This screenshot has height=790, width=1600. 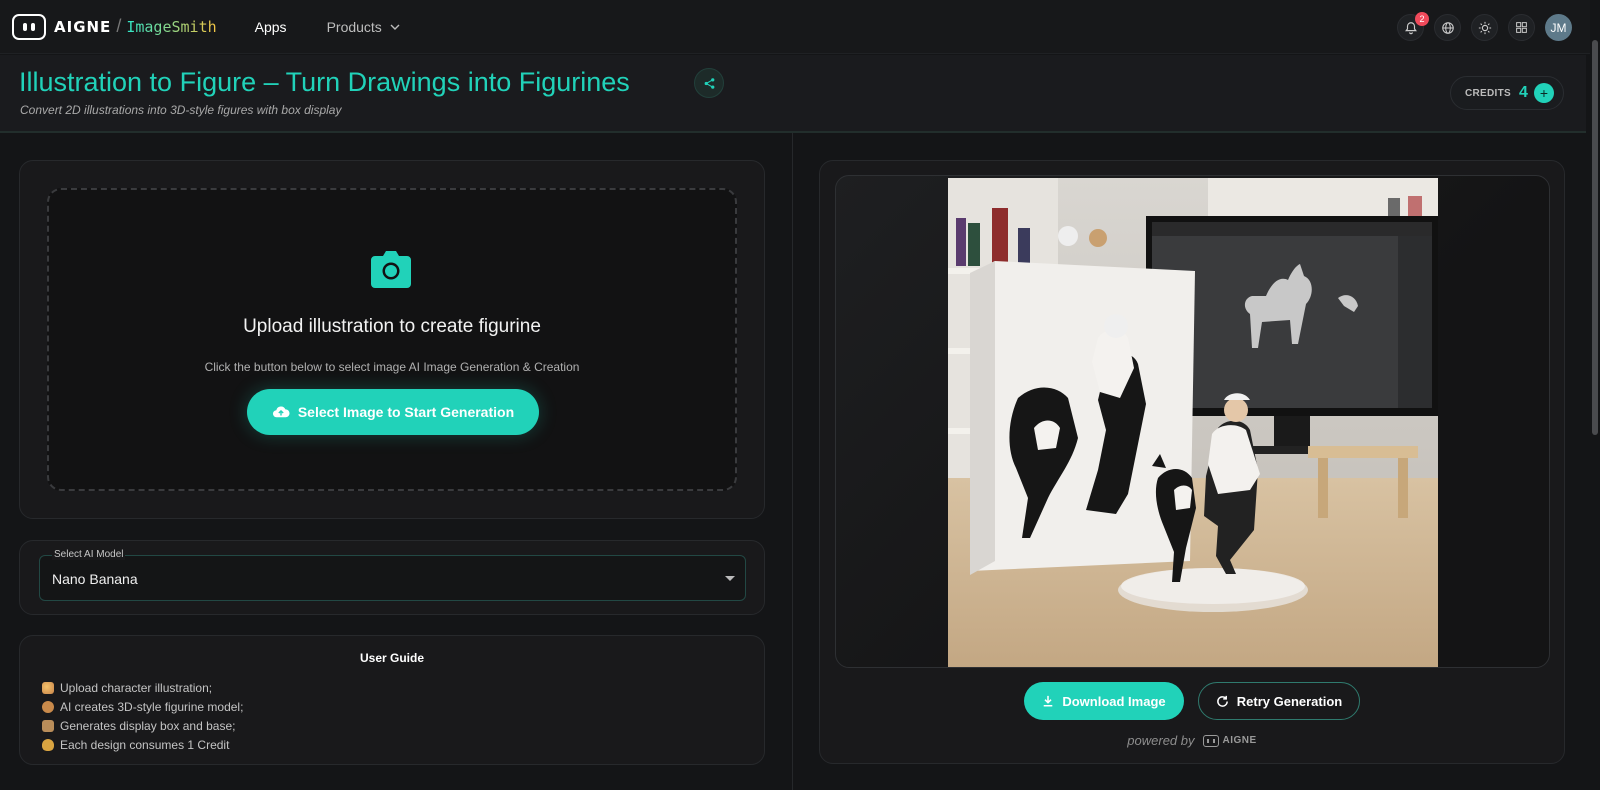 What do you see at coordinates (114, 26) in the screenshot?
I see `brand-logo: AIGNE / ImageSmith` at bounding box center [114, 26].